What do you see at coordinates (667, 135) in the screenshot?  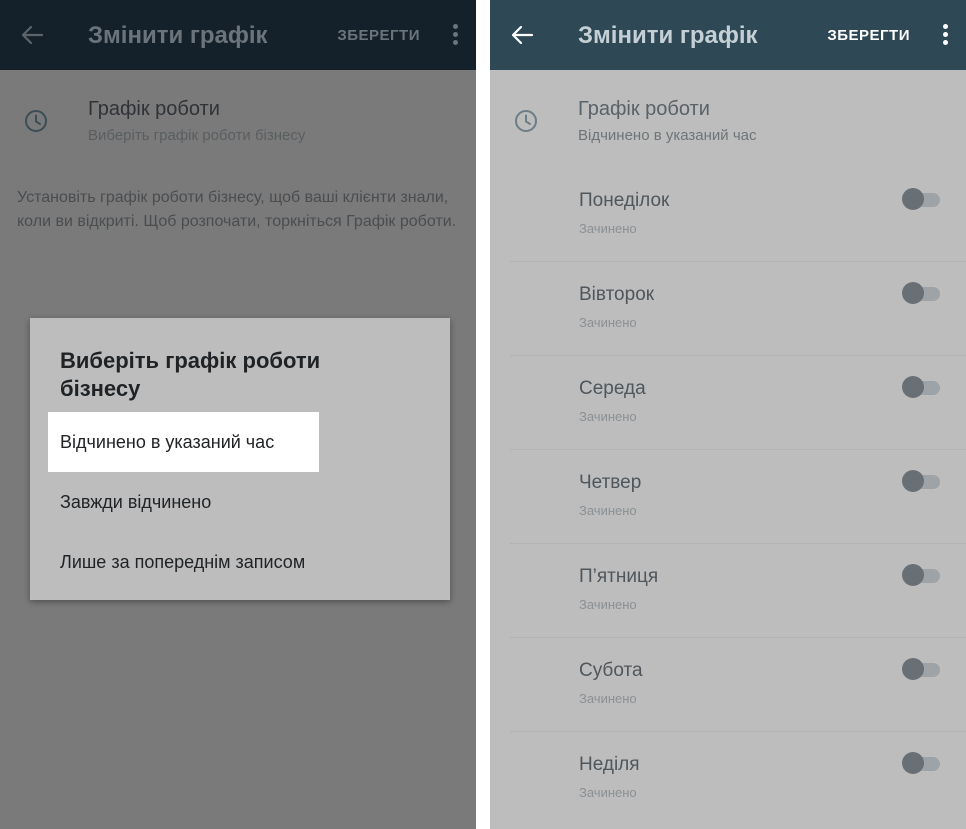 I see `schedule-subtitle: Відчинено в указаний час` at bounding box center [667, 135].